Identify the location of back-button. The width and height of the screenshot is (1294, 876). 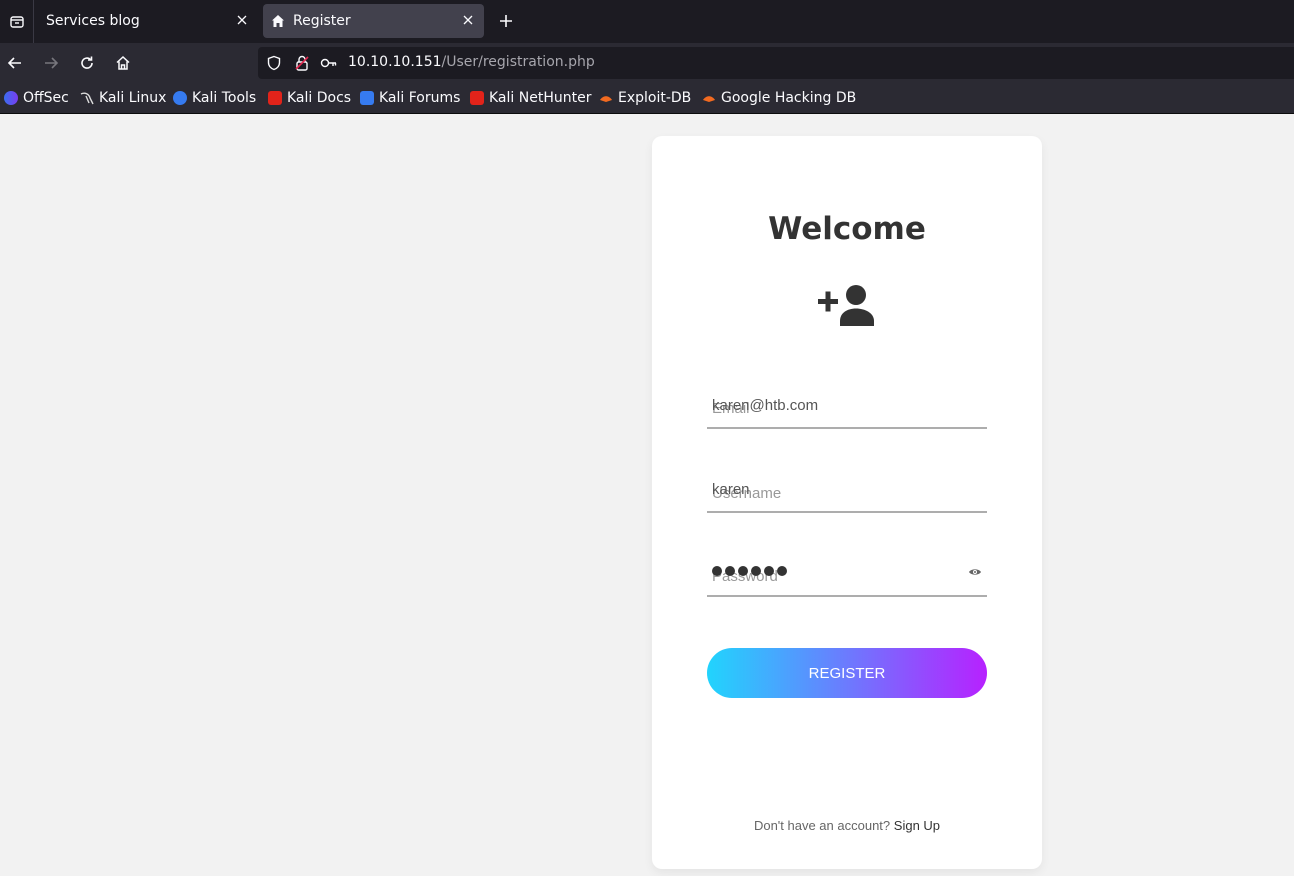
(15, 63).